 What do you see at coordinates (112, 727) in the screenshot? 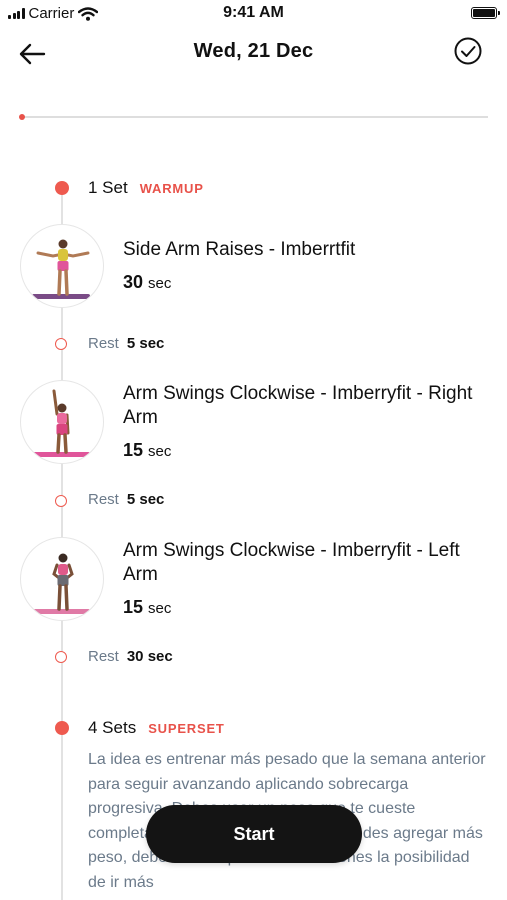
I see `set-count: 4 Sets` at bounding box center [112, 727].